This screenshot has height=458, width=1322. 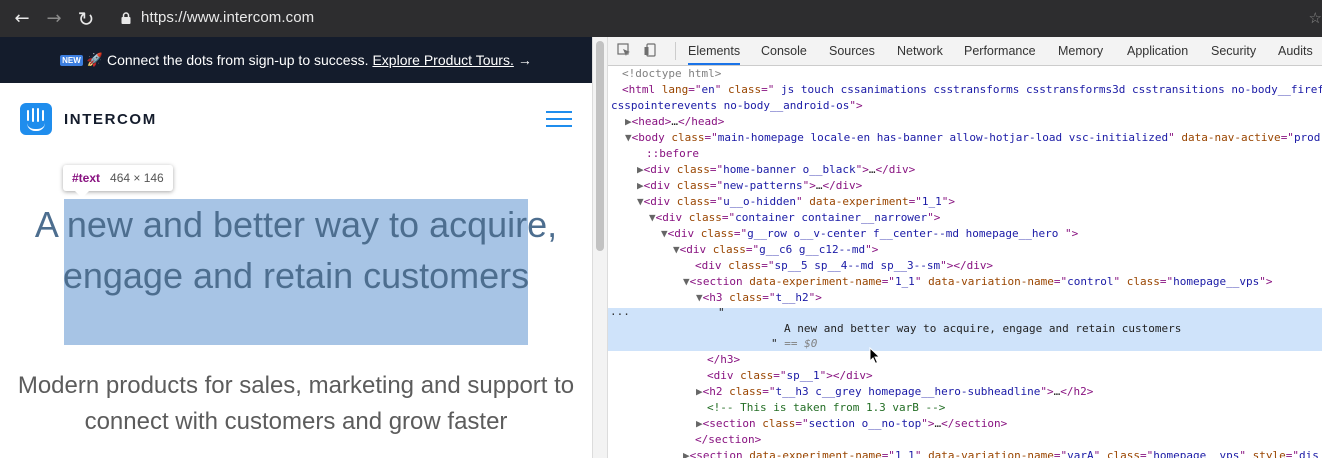 What do you see at coordinates (651, 50) in the screenshot?
I see `device-toggle-icon` at bounding box center [651, 50].